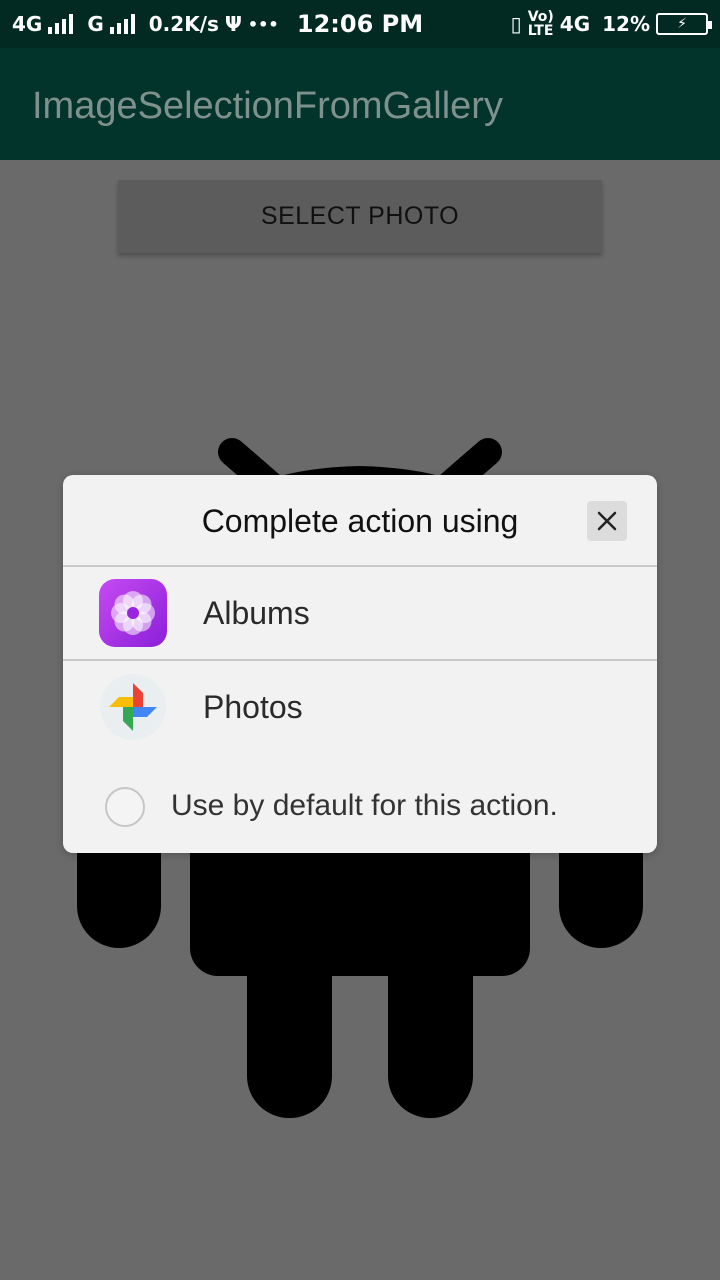 The image size is (720, 1280). What do you see at coordinates (256, 613) in the screenshot?
I see `albums-label: Albums` at bounding box center [256, 613].